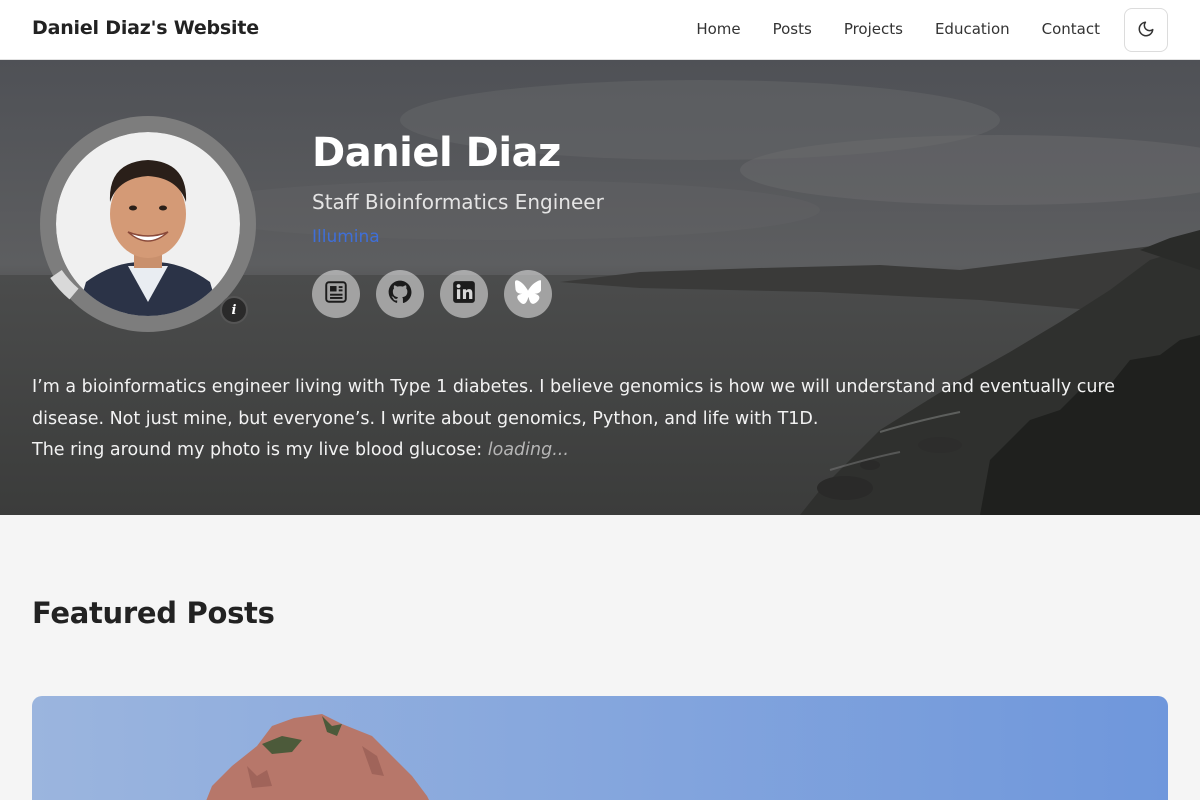  Describe the element at coordinates (436, 153) in the screenshot. I see `hero-name: Daniel Diaz` at that location.